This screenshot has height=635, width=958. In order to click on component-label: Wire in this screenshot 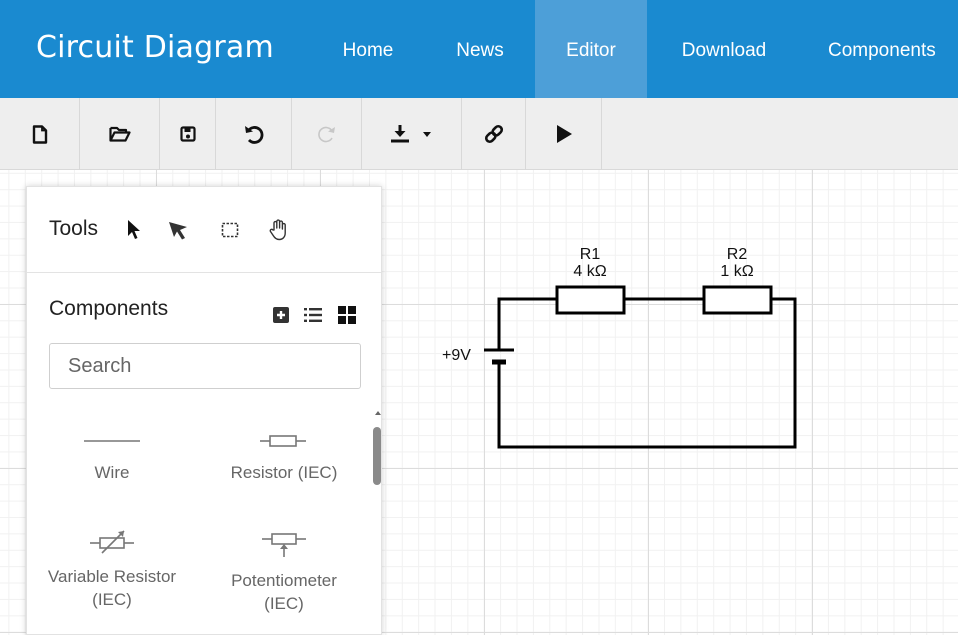, I will do `click(112, 472)`.